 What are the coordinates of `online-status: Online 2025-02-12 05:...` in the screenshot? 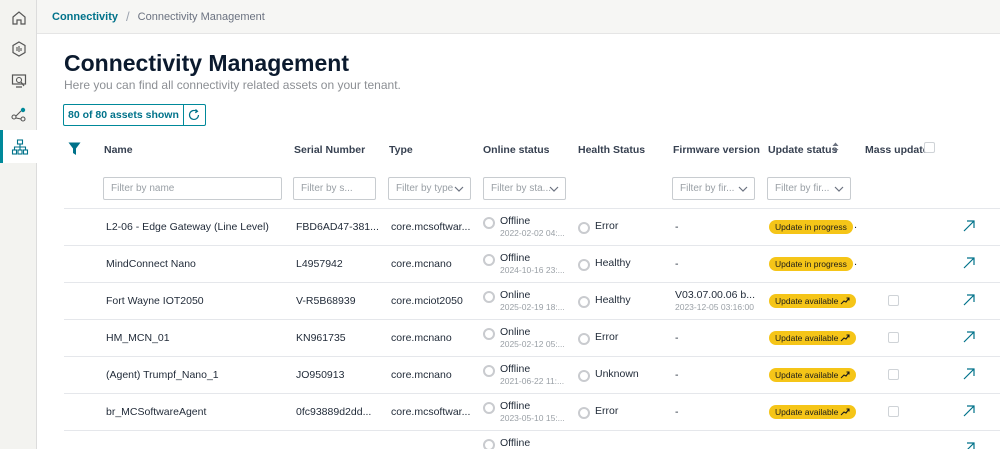 It's located at (527, 338).